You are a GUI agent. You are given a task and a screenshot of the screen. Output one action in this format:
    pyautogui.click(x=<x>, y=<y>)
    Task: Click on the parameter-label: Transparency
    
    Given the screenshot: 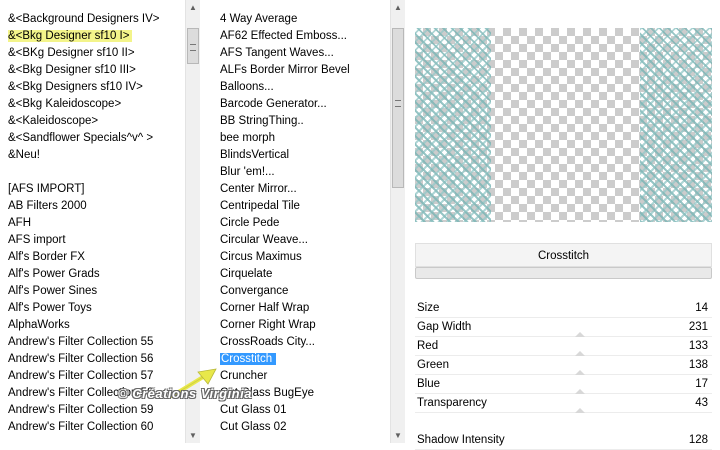 What is the action you would take?
    pyautogui.click(x=452, y=403)
    